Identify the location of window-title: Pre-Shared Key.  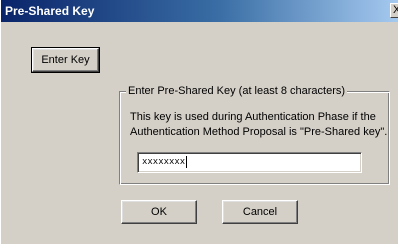
(50, 11).